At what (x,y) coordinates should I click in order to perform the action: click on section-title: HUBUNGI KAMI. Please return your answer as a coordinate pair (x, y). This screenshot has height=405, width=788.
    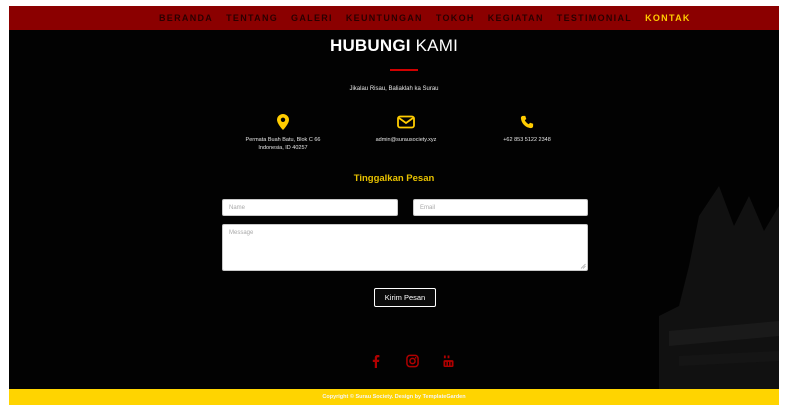
    Looking at the image, I should click on (394, 46).